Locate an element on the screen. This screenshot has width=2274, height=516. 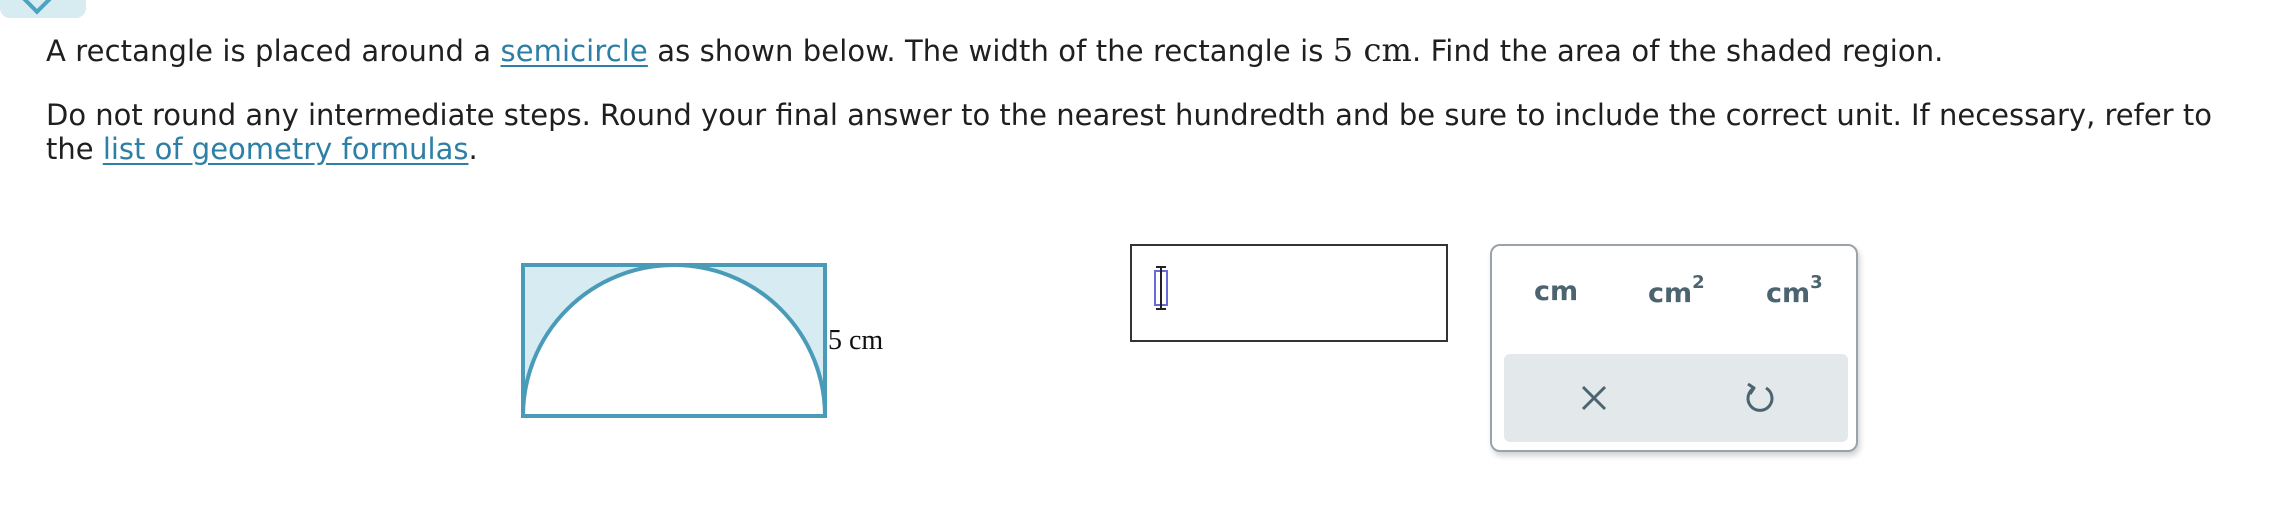
prompt-text-3: . Find the area of the shaded region. is located at coordinates (1677, 51).